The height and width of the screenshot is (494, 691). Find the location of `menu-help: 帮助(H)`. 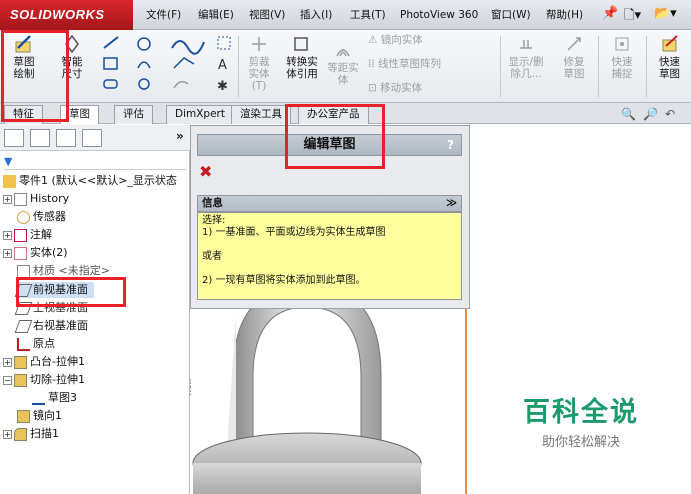

menu-help: 帮助(H) is located at coordinates (564, 15).